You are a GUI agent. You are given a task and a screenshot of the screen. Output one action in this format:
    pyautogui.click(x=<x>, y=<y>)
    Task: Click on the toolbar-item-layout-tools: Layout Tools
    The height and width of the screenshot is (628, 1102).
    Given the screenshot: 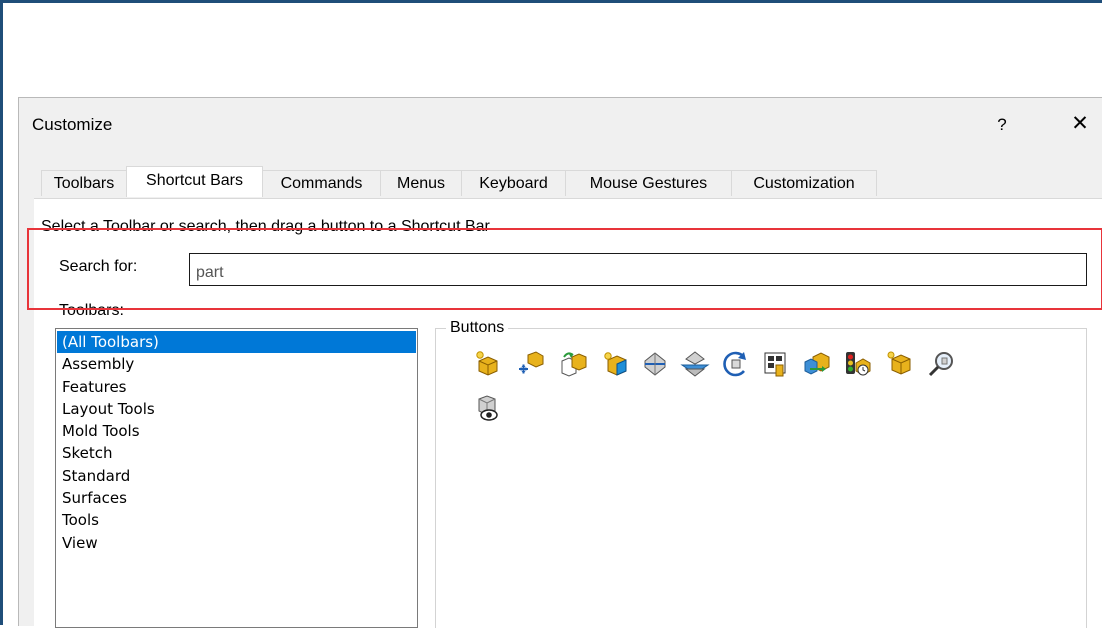 What is the action you would take?
    pyautogui.click(x=236, y=409)
    